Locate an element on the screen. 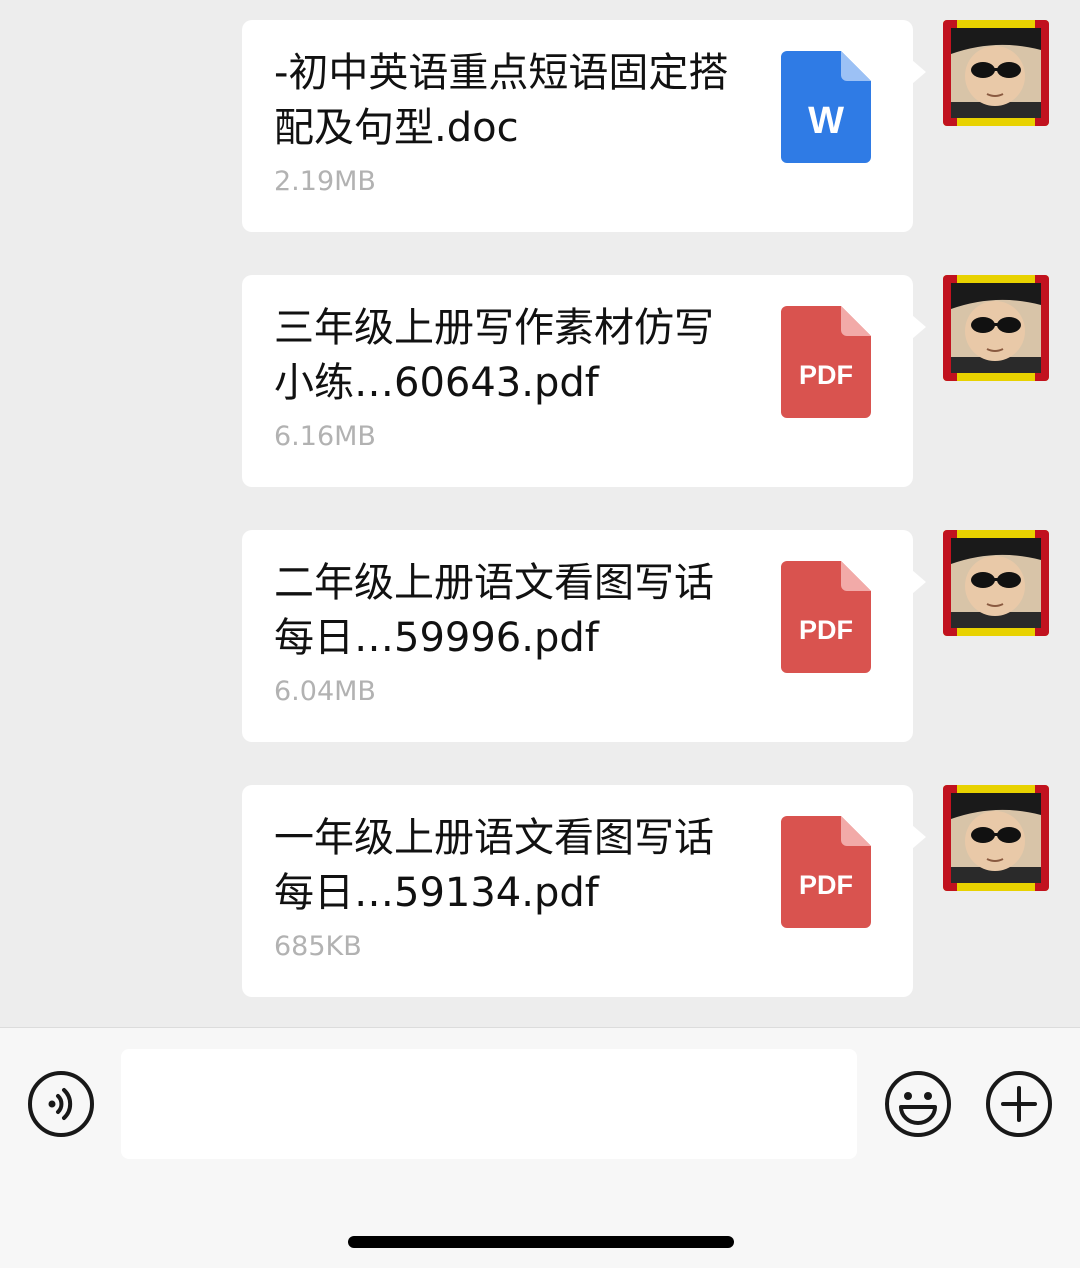  file-bubble: 一年级上册语文看图写话每日…59134.pdf 685KB PDF is located at coordinates (584, 891).